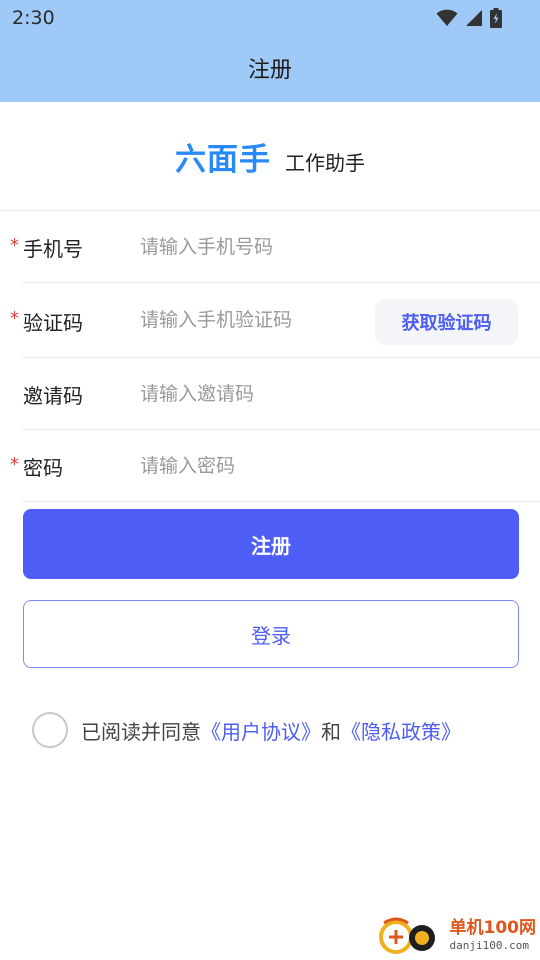  I want to click on code-row: * 验证码 获取验证码, so click(270, 321).